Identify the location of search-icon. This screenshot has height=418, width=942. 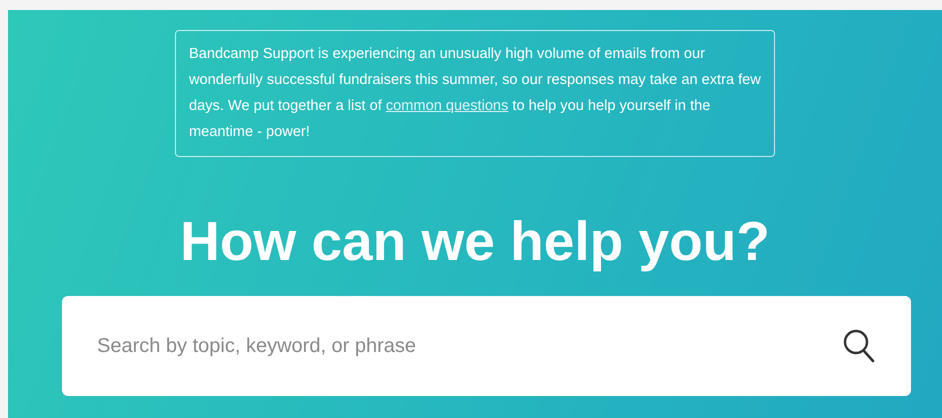
(859, 346).